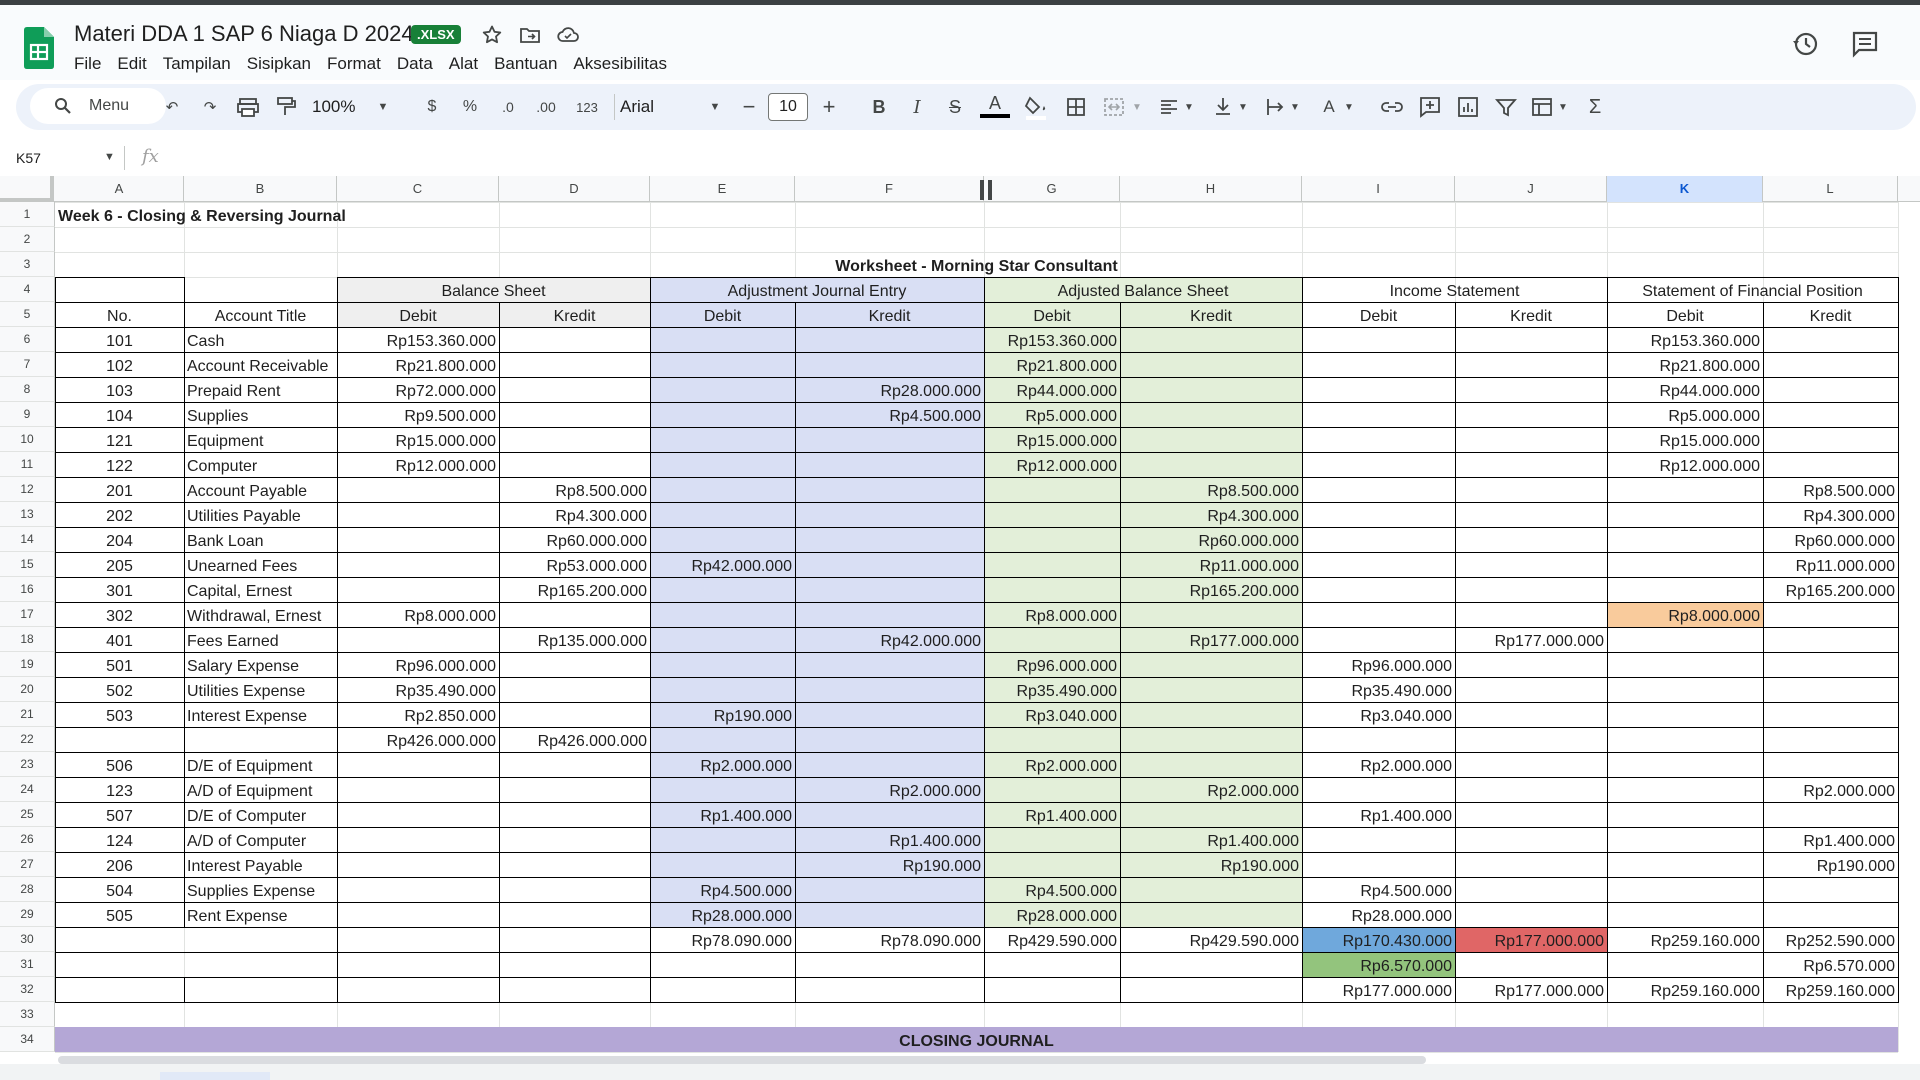 This screenshot has height=1080, width=1920. What do you see at coordinates (119, 389) in the screenshot?
I see `account-no: 103` at bounding box center [119, 389].